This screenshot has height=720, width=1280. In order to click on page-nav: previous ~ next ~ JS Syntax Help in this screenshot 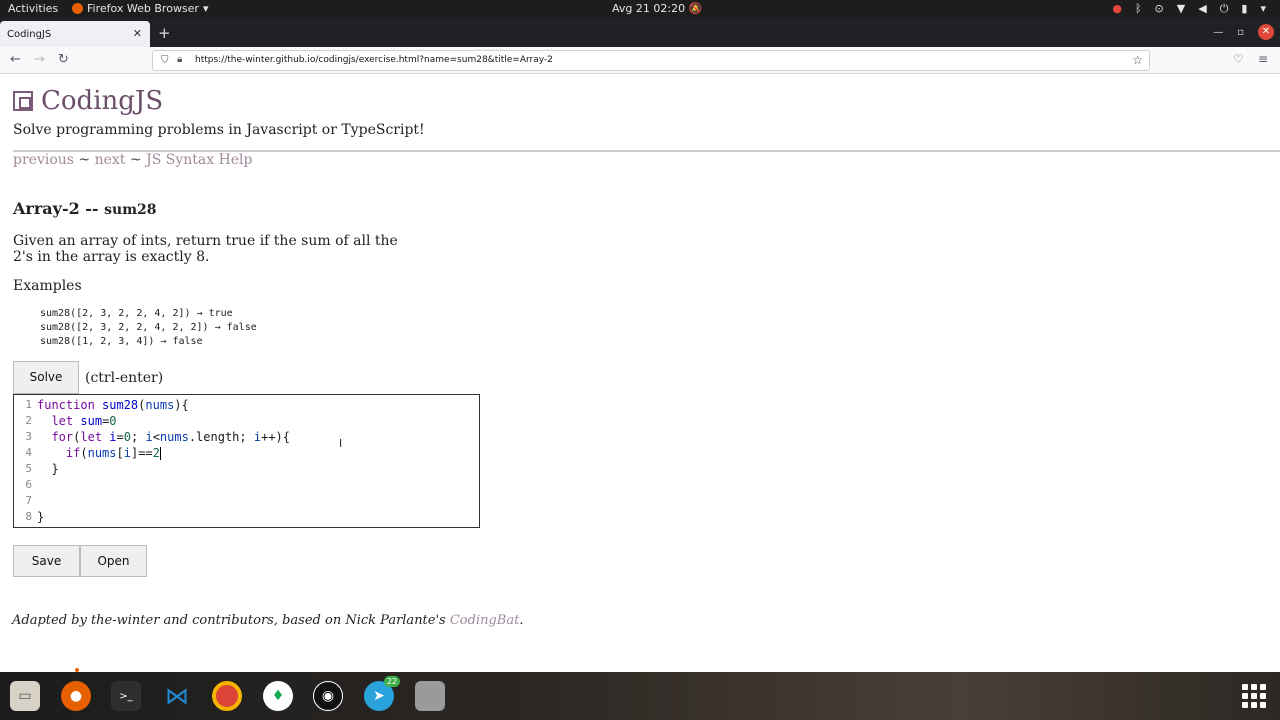, I will do `click(133, 160)`.